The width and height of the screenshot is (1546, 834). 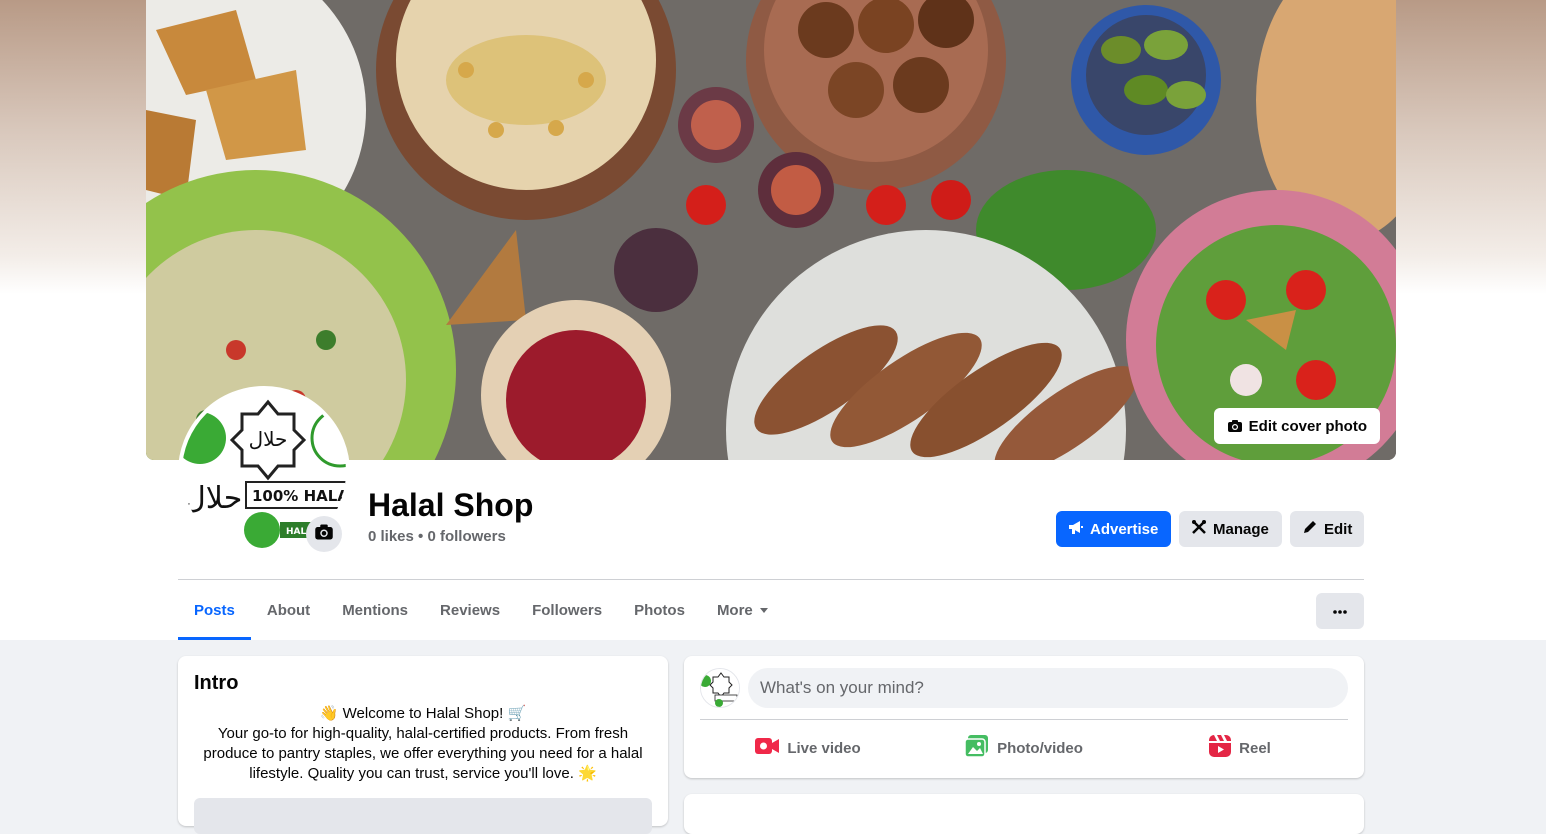 I want to click on composer-actions: Live video Photo/video Reel, so click(x=1024, y=748).